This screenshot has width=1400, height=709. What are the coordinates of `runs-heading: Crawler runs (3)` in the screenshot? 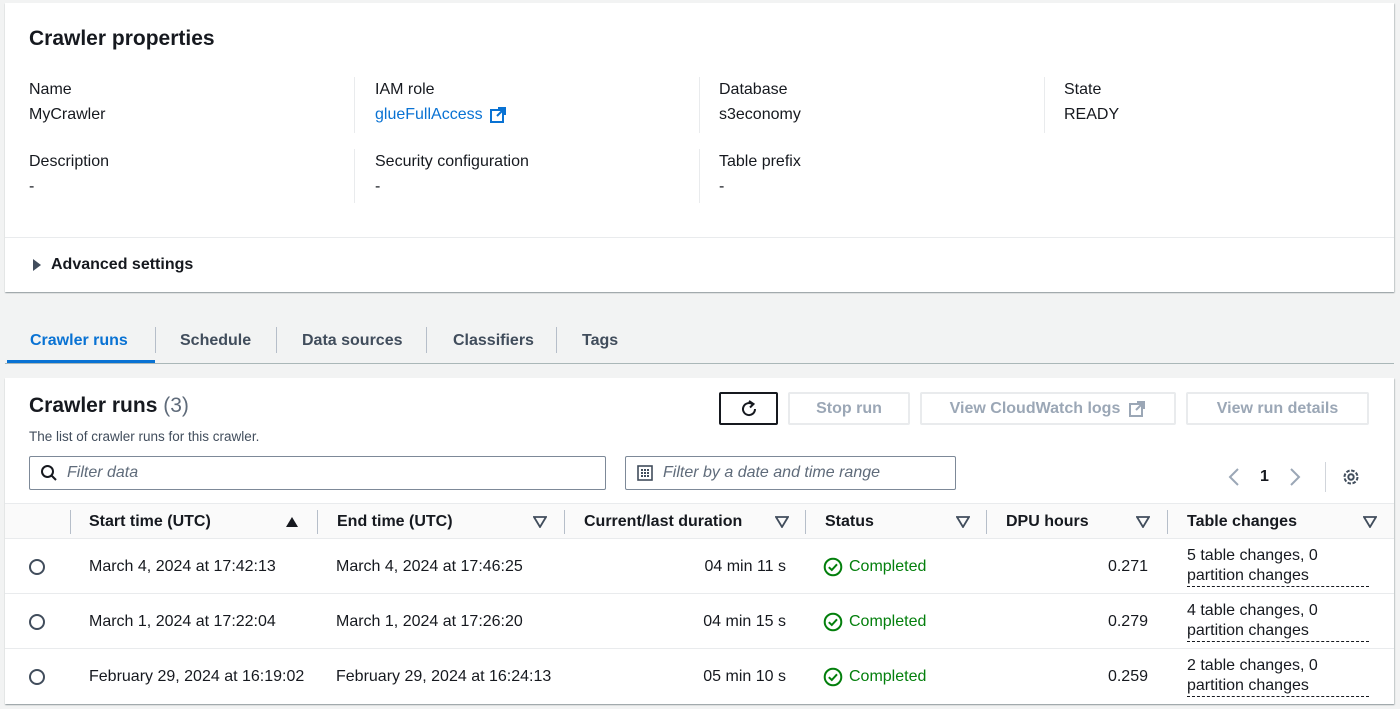 It's located at (109, 406).